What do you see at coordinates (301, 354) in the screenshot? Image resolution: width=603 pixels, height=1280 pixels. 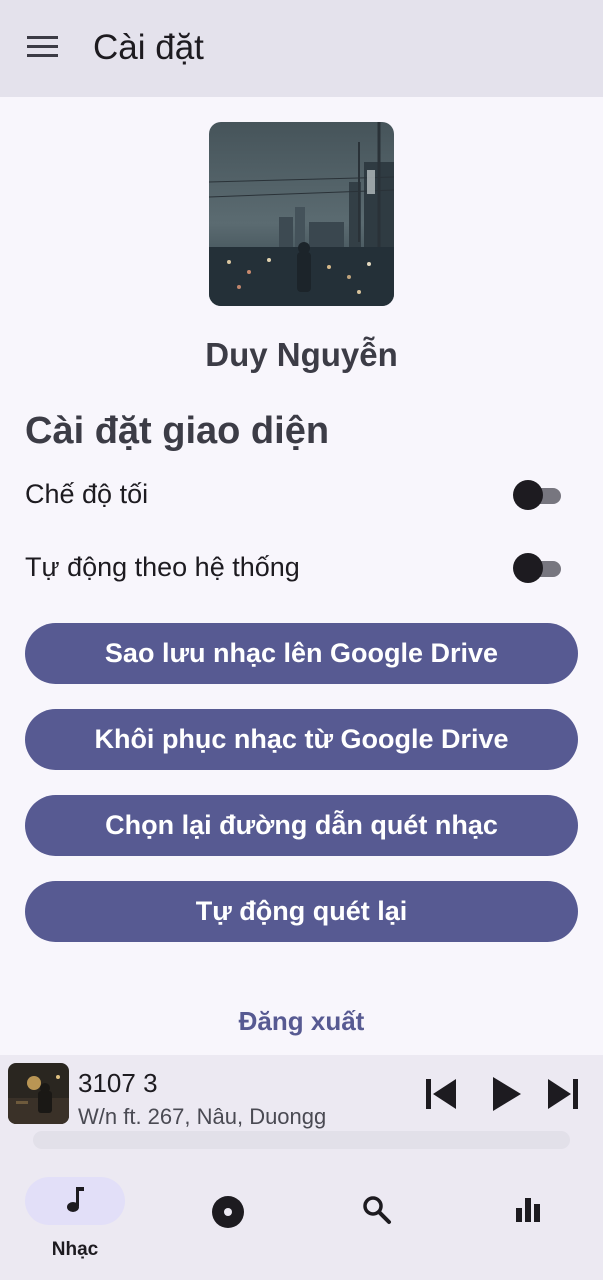 I see `profile-name: Duy Nguyễn` at bounding box center [301, 354].